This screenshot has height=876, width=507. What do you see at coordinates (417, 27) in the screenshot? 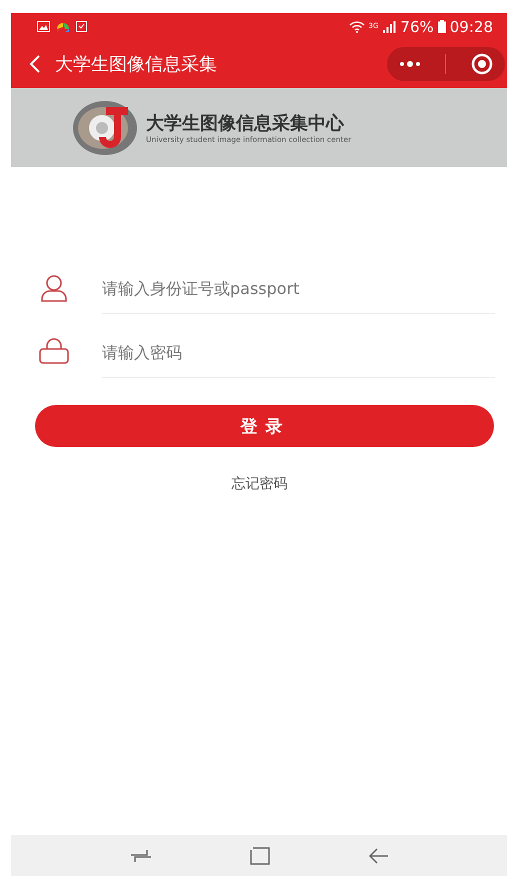
I see `battery-percent: 76%` at bounding box center [417, 27].